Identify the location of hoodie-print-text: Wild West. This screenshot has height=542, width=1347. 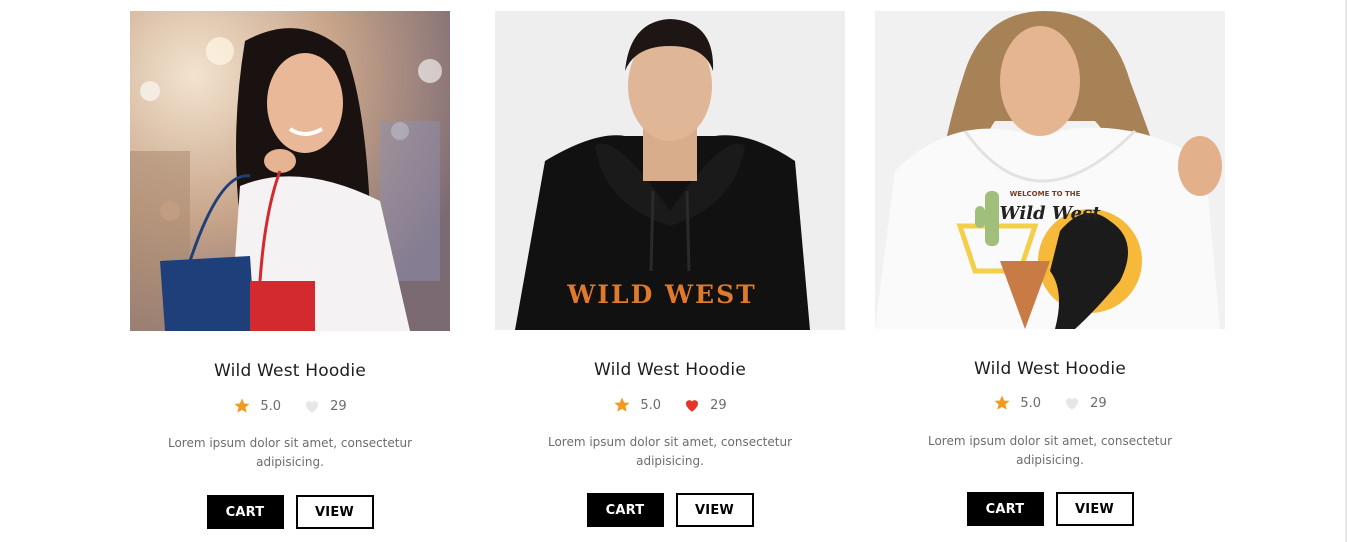
(1050, 213).